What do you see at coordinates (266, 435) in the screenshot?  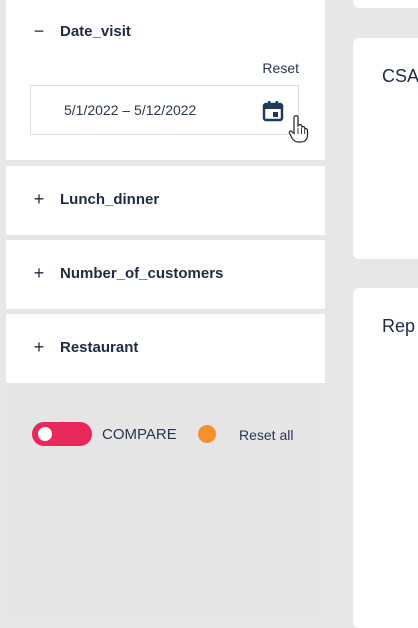 I see `reset-all-button: Reset all` at bounding box center [266, 435].